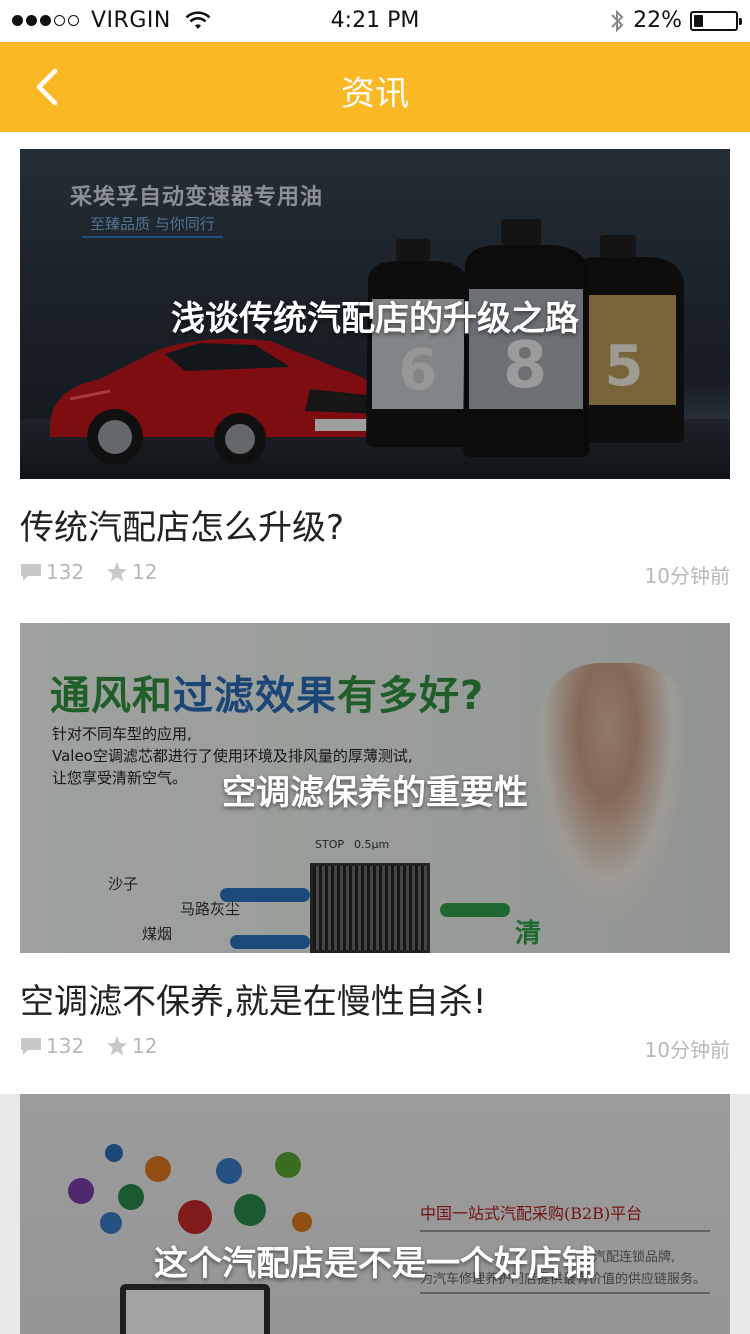  I want to click on battery-percent: 22%, so click(657, 20).